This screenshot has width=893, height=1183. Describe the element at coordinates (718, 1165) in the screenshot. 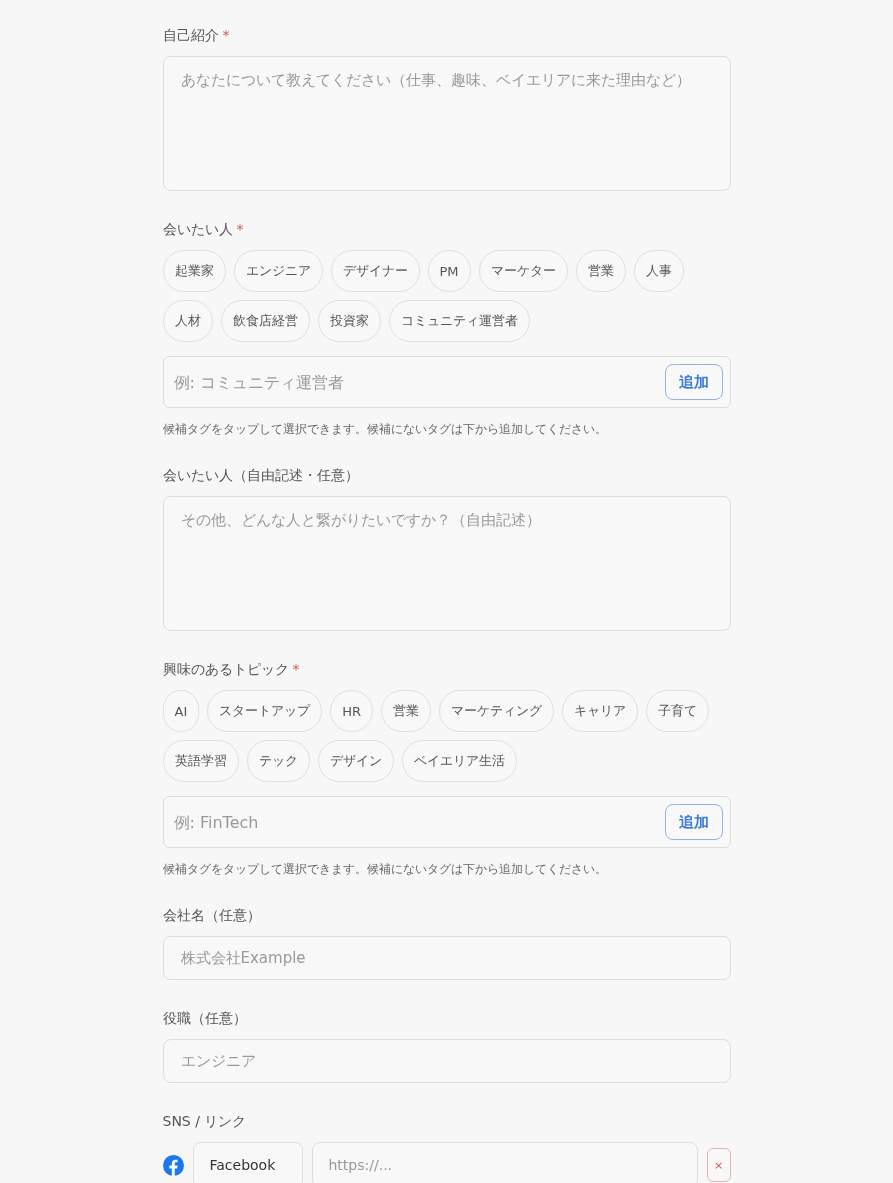

I see `remove-button: ×` at that location.